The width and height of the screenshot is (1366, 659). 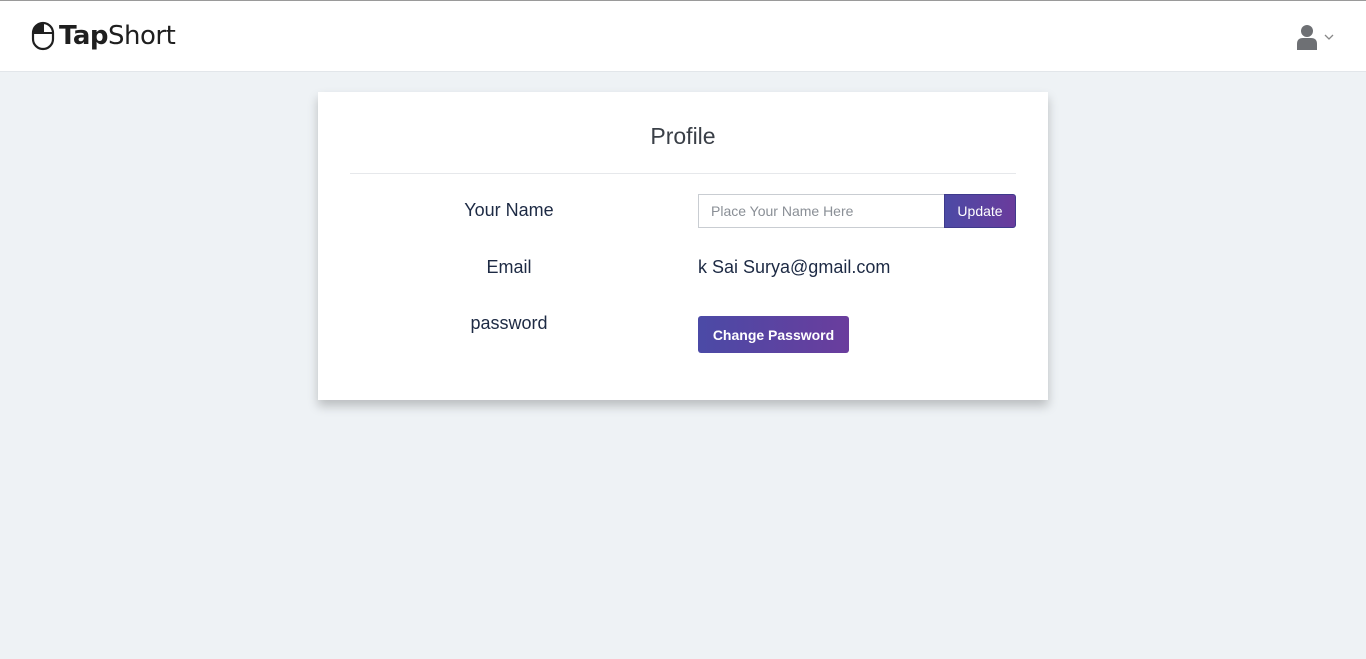 I want to click on name-input, so click(x=821, y=211).